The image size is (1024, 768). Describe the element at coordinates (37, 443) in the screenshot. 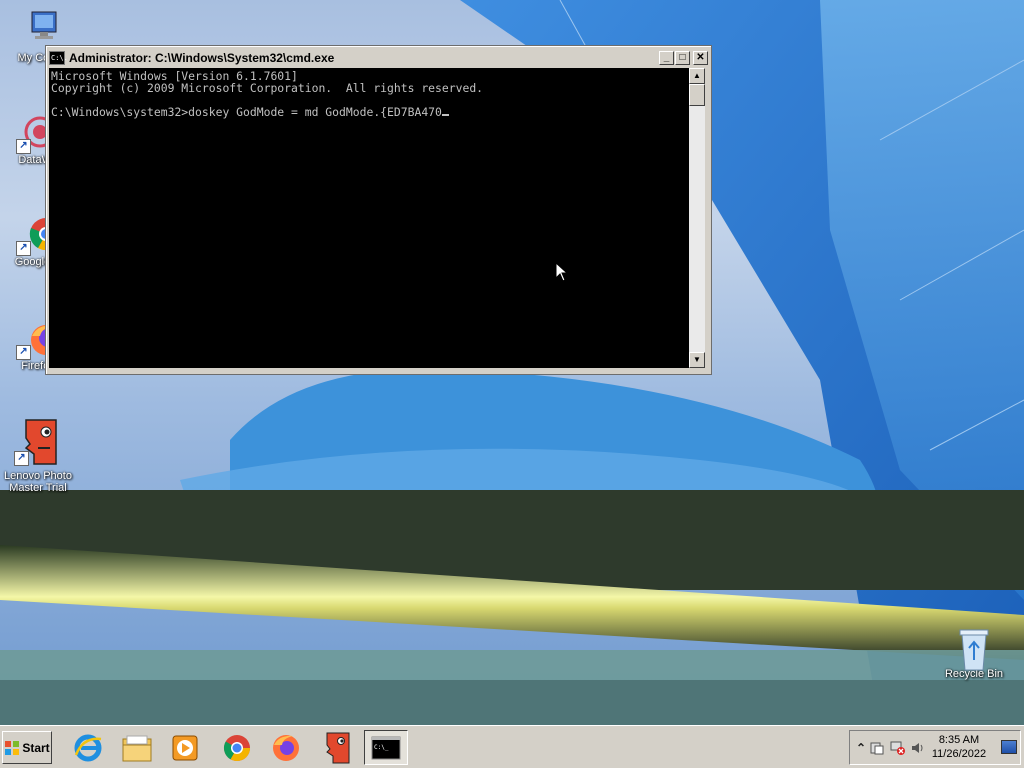

I see `lenovo-photo-master-icon: ↗` at that location.